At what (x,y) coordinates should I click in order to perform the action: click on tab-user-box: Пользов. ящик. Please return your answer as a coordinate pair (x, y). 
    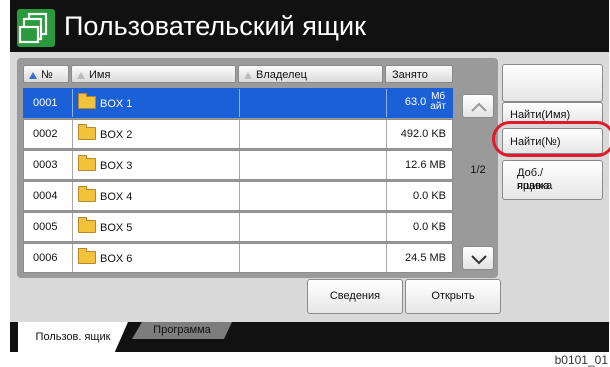
    Looking at the image, I should click on (73, 337).